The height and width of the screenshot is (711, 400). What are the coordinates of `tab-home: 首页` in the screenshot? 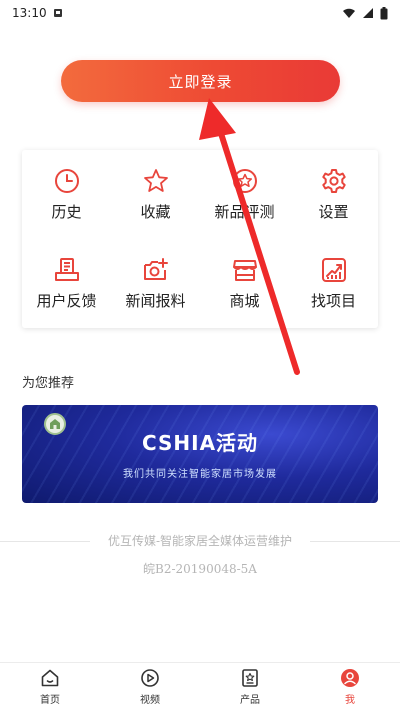 It's located at (50, 687).